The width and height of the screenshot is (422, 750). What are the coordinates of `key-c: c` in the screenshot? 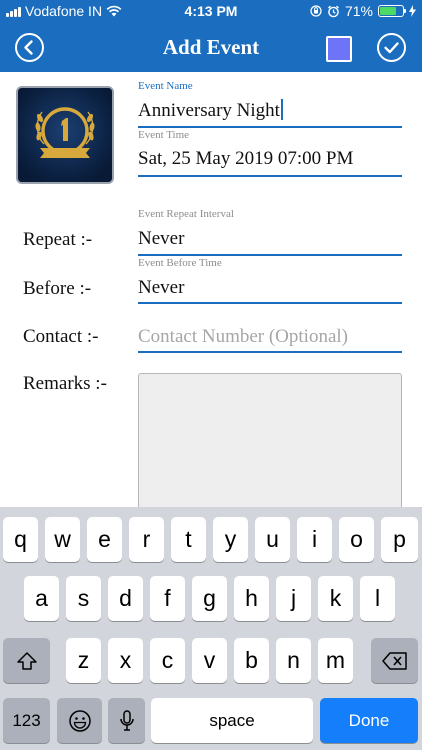 It's located at (167, 660).